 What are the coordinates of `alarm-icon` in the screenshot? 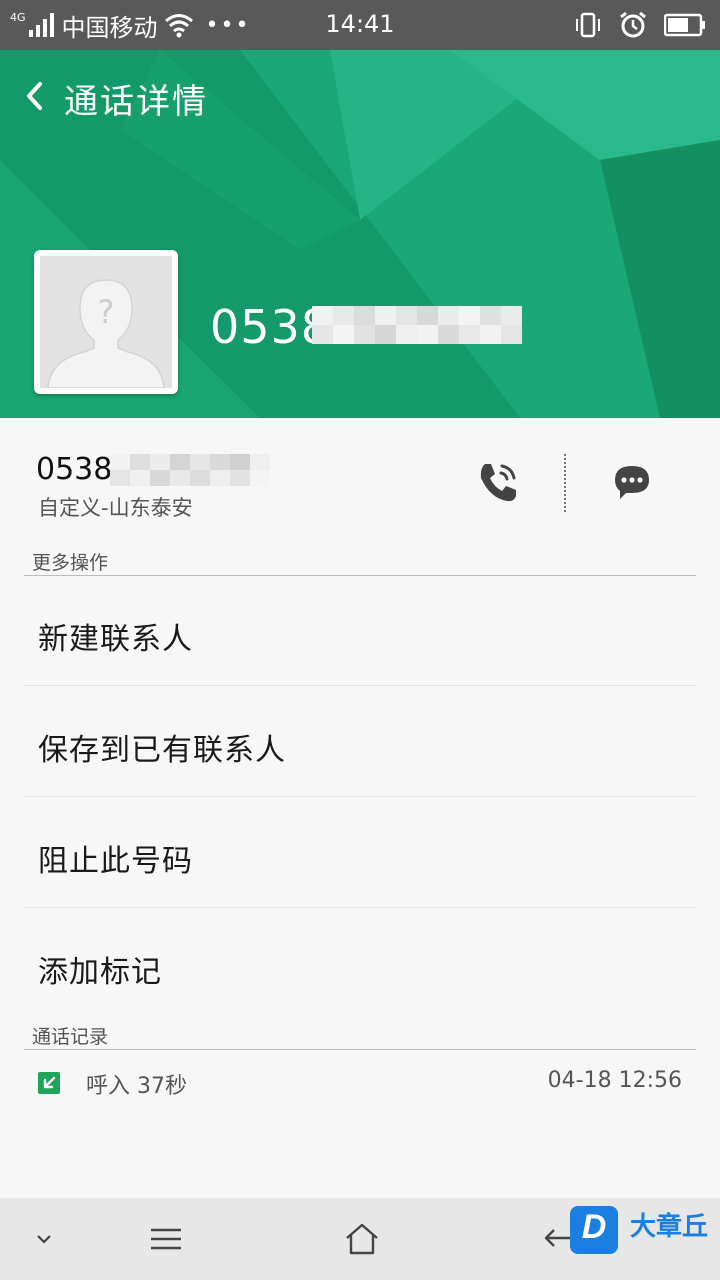 It's located at (633, 24).